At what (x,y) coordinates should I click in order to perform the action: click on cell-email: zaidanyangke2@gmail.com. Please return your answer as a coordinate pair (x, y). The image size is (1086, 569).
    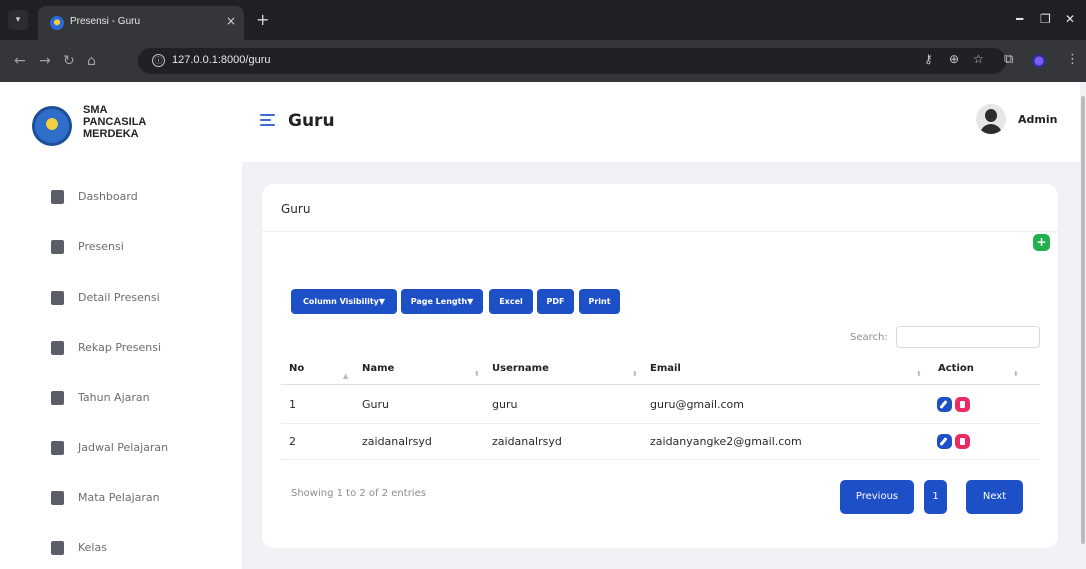
    Looking at the image, I should click on (726, 441).